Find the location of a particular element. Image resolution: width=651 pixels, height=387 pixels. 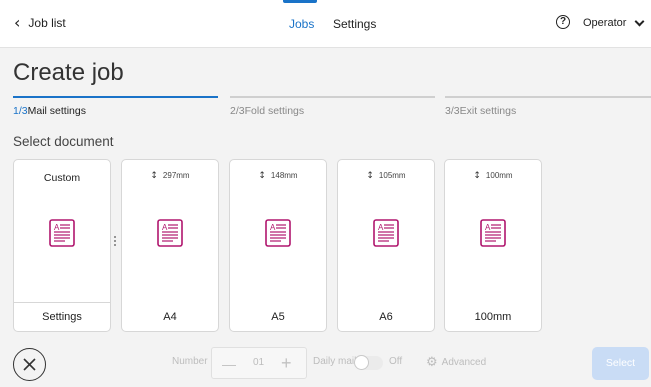

tab-jobs: Jobs is located at coordinates (301, 24).